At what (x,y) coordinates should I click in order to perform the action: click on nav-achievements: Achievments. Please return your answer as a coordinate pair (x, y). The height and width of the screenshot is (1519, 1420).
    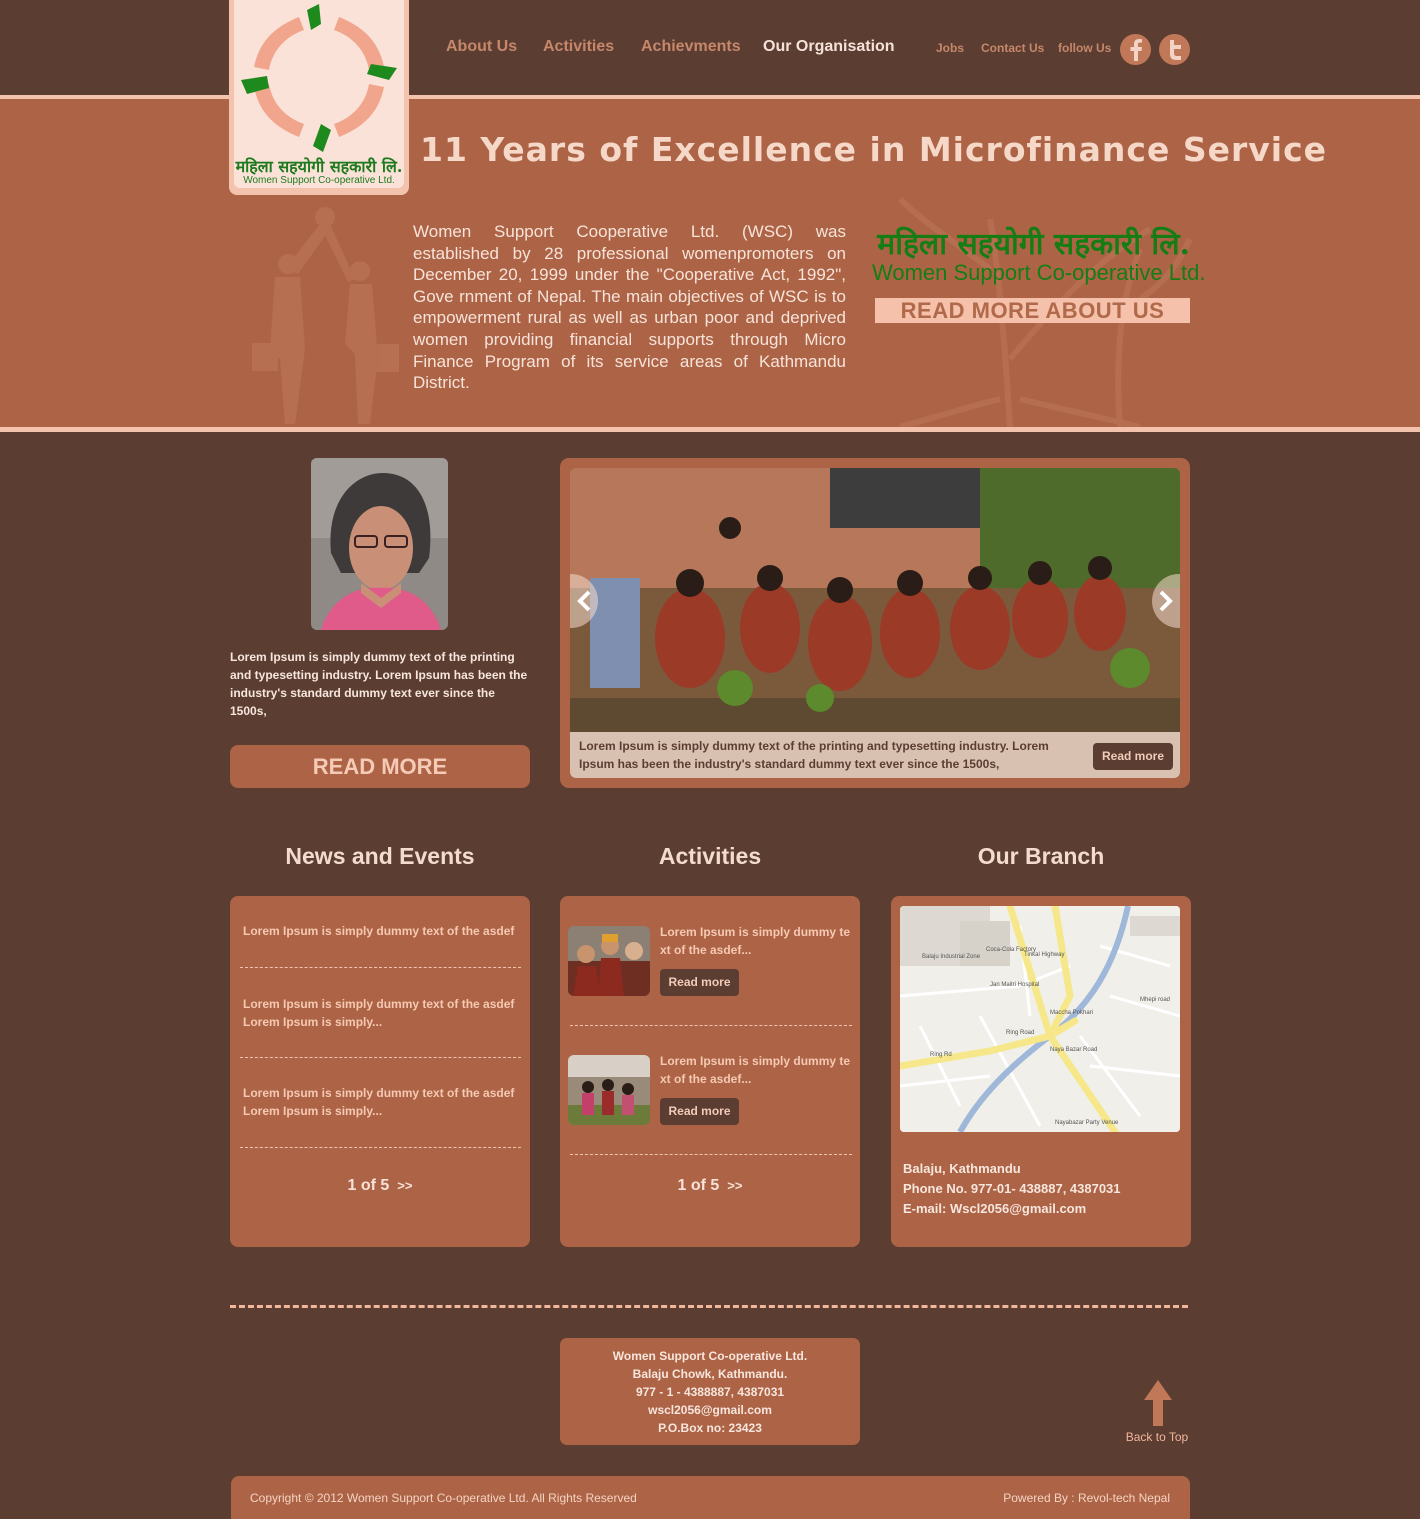
    Looking at the image, I should click on (691, 47).